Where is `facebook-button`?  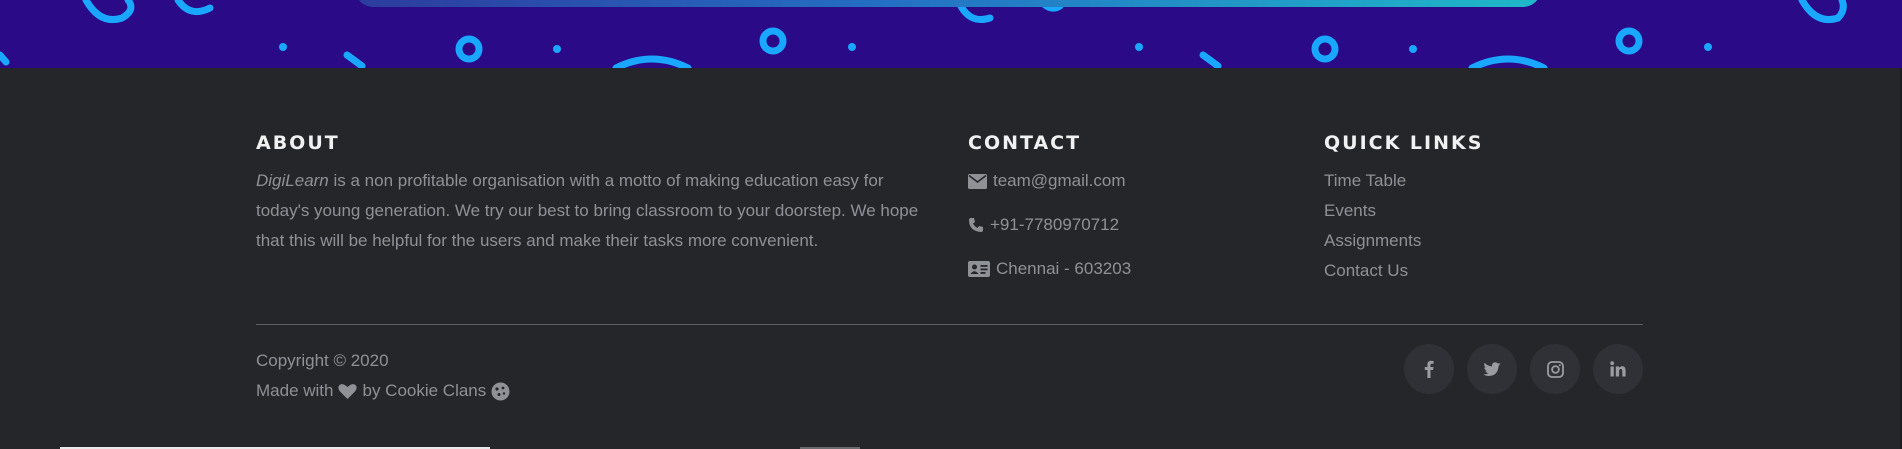
facebook-button is located at coordinates (1429, 369).